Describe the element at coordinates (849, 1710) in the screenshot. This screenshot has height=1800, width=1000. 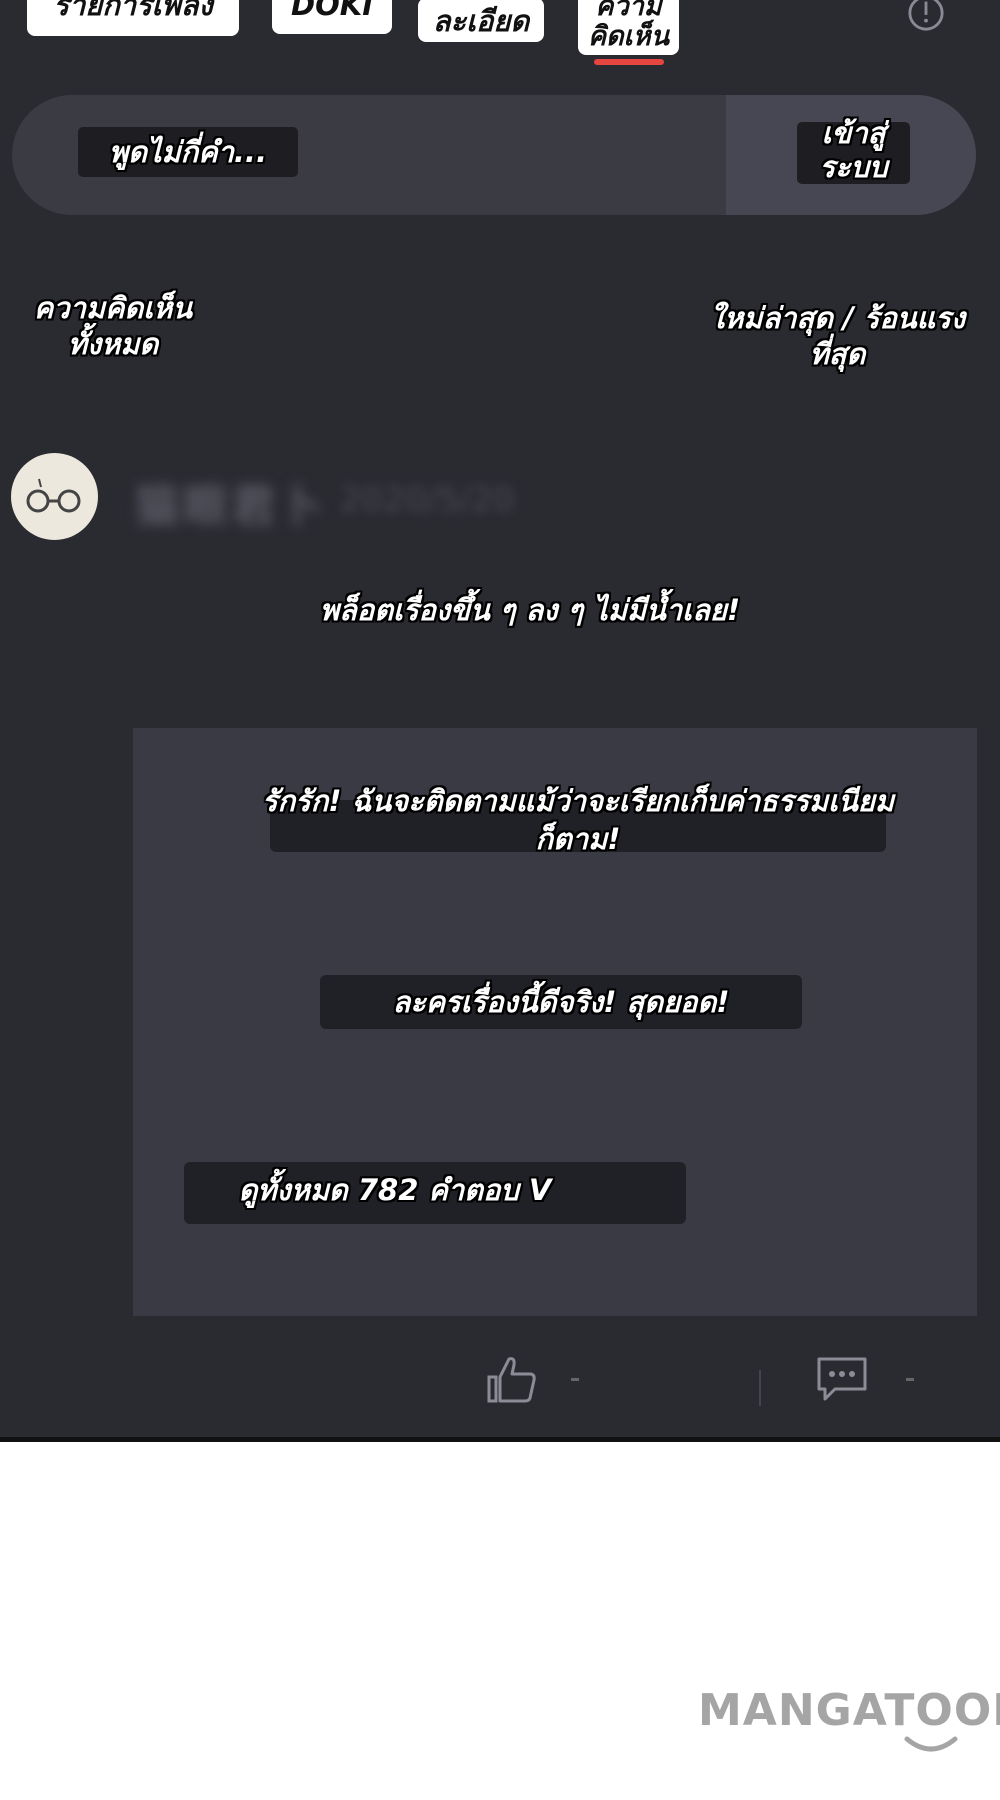
I see `mangatoon-watermark: MANGATOON` at that location.